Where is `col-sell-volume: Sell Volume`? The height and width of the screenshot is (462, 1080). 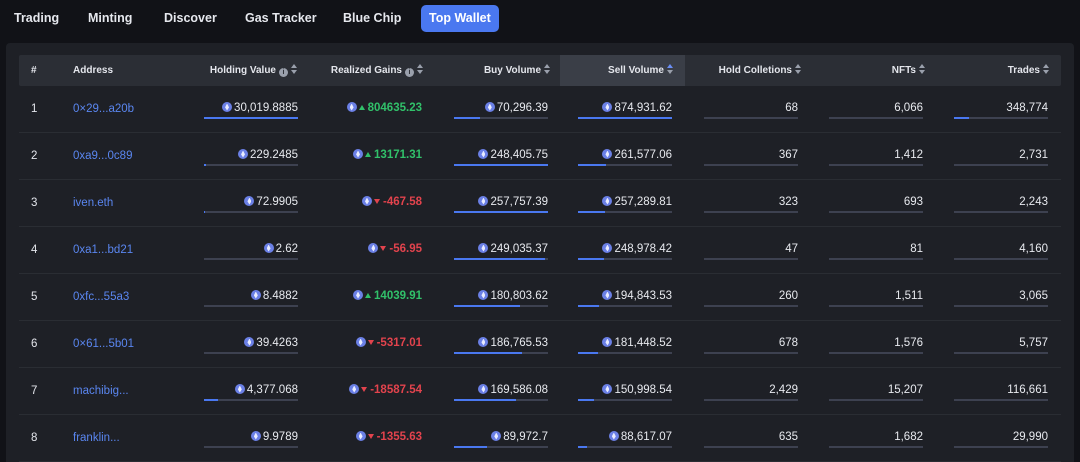
col-sell-volume: Sell Volume is located at coordinates (622, 70).